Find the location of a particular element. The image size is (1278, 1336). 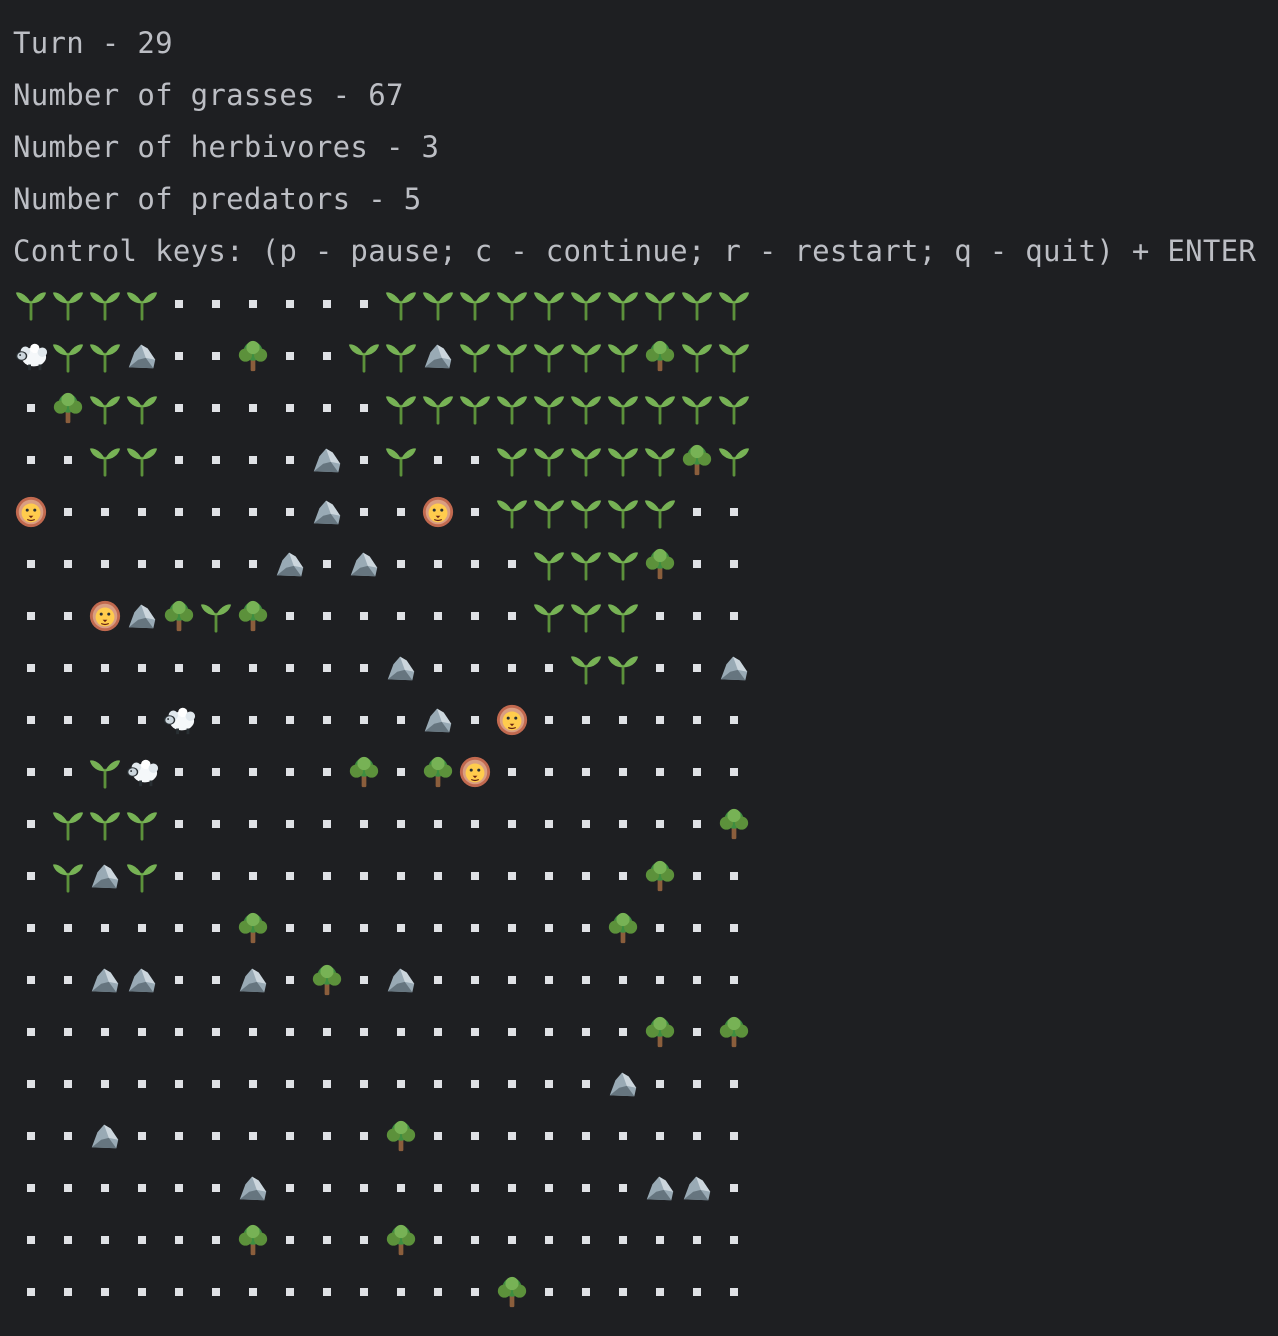

herbivore-count: Number of herbivores - 3 is located at coordinates (226, 147).